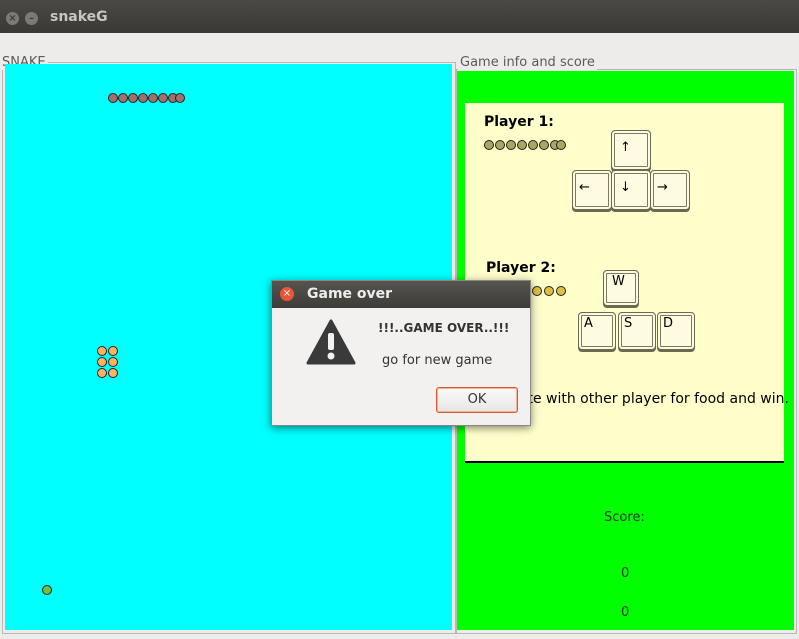 The width and height of the screenshot is (799, 639). What do you see at coordinates (79, 17) in the screenshot?
I see `window-title: snakeG` at bounding box center [79, 17].